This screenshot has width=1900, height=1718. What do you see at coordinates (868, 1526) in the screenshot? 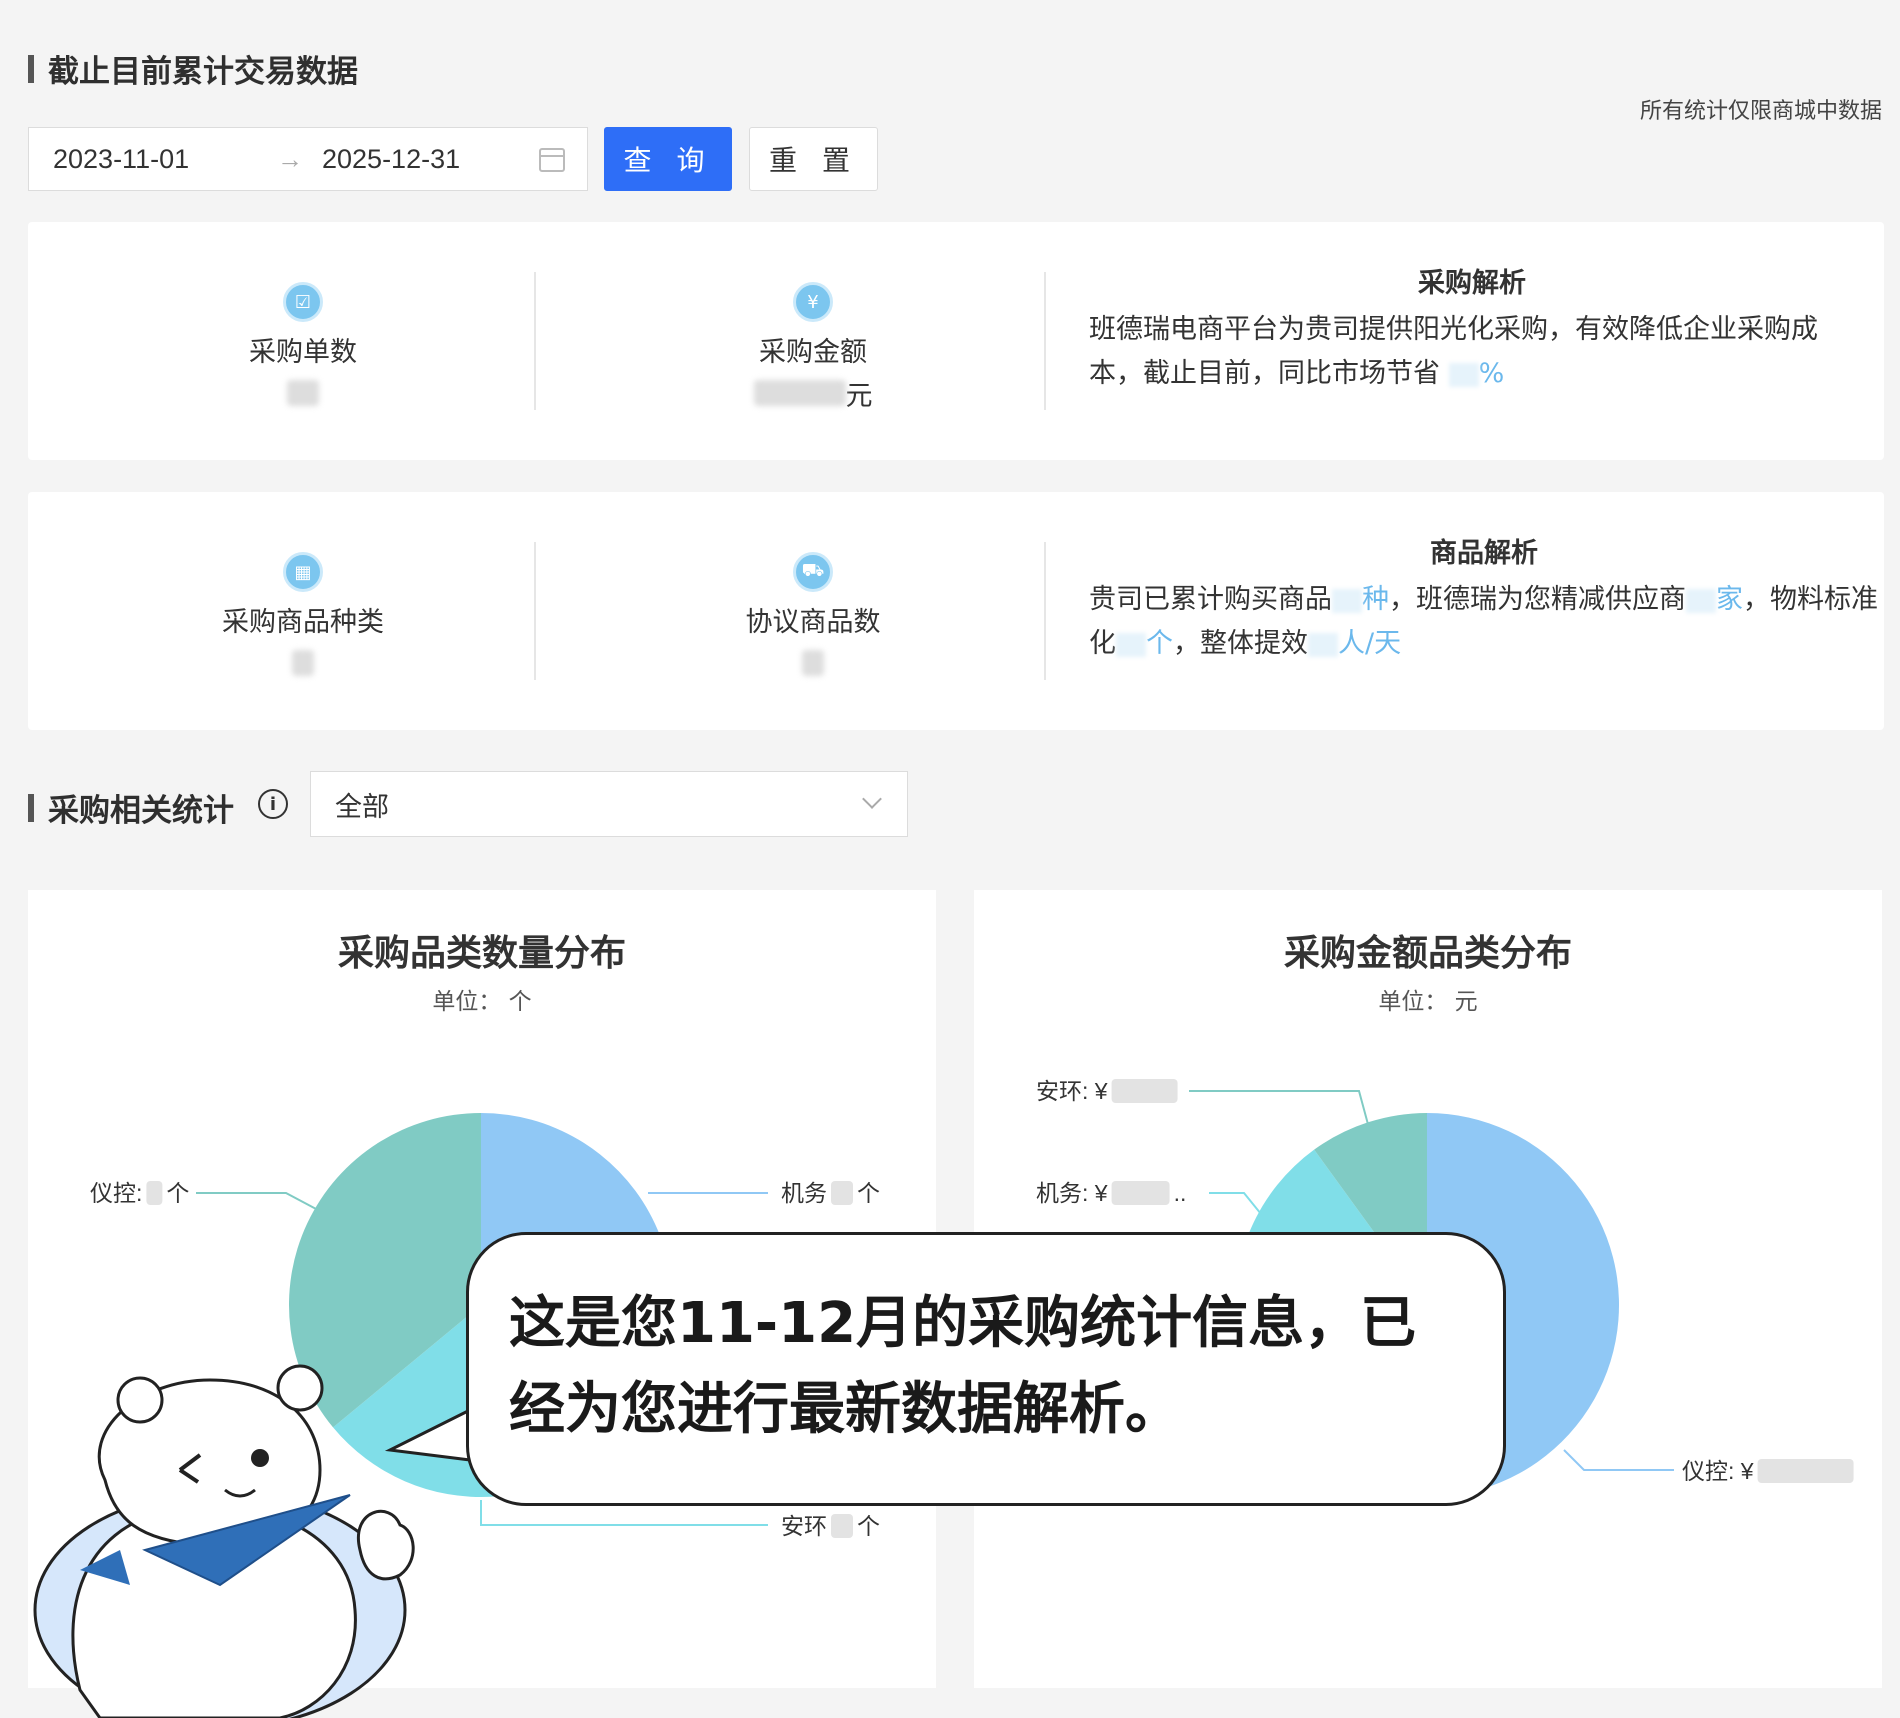
I see `slice-suffix-安环: 个` at bounding box center [868, 1526].